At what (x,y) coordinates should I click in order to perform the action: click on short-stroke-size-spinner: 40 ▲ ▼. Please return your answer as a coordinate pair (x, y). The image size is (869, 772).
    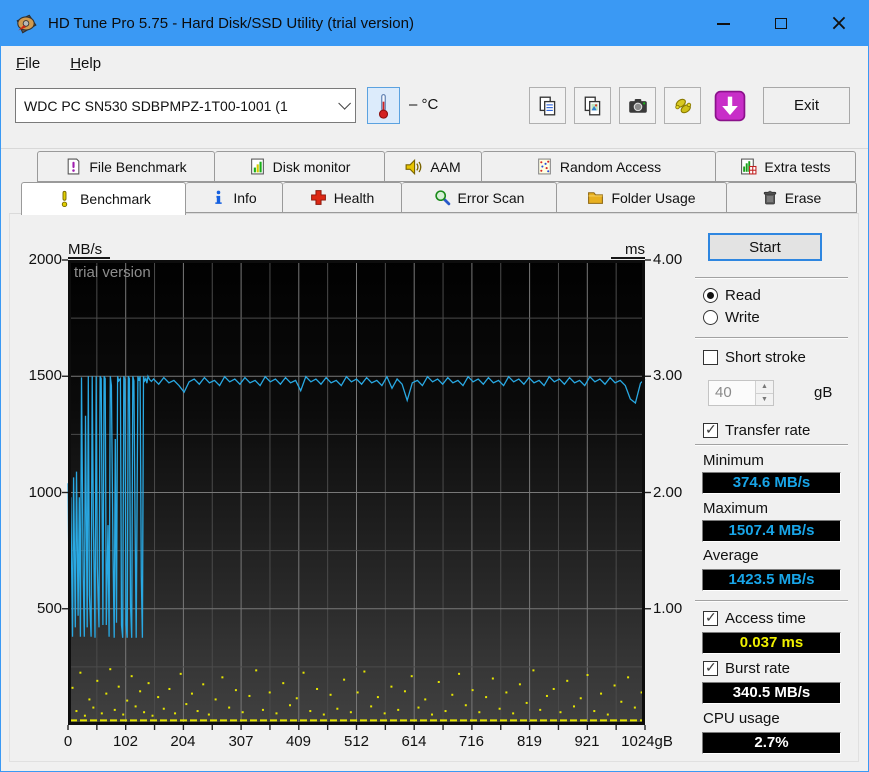
    Looking at the image, I should click on (741, 393).